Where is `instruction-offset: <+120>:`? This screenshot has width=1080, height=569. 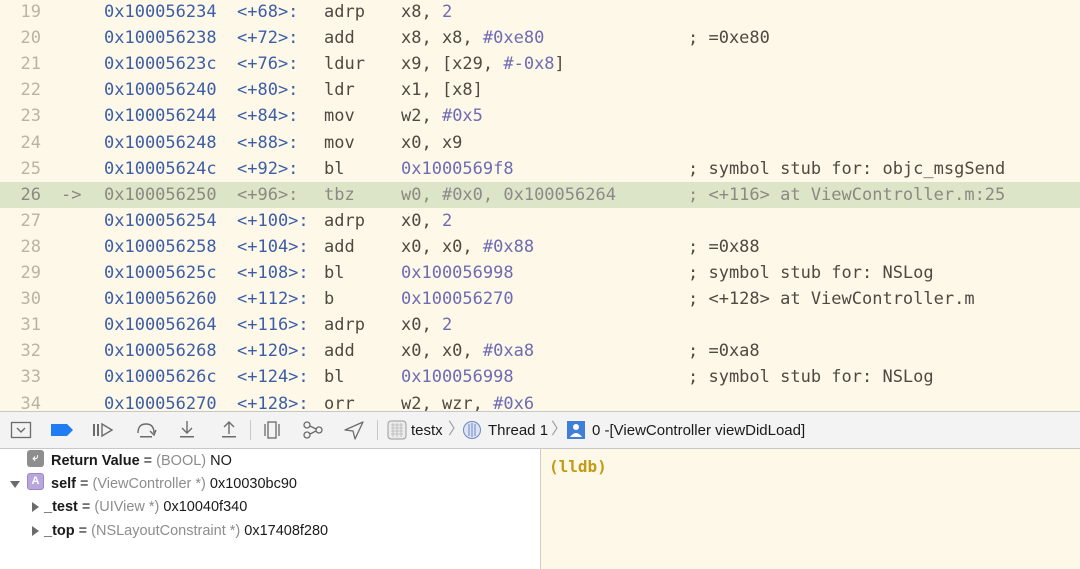
instruction-offset: <+120>: is located at coordinates (273, 351).